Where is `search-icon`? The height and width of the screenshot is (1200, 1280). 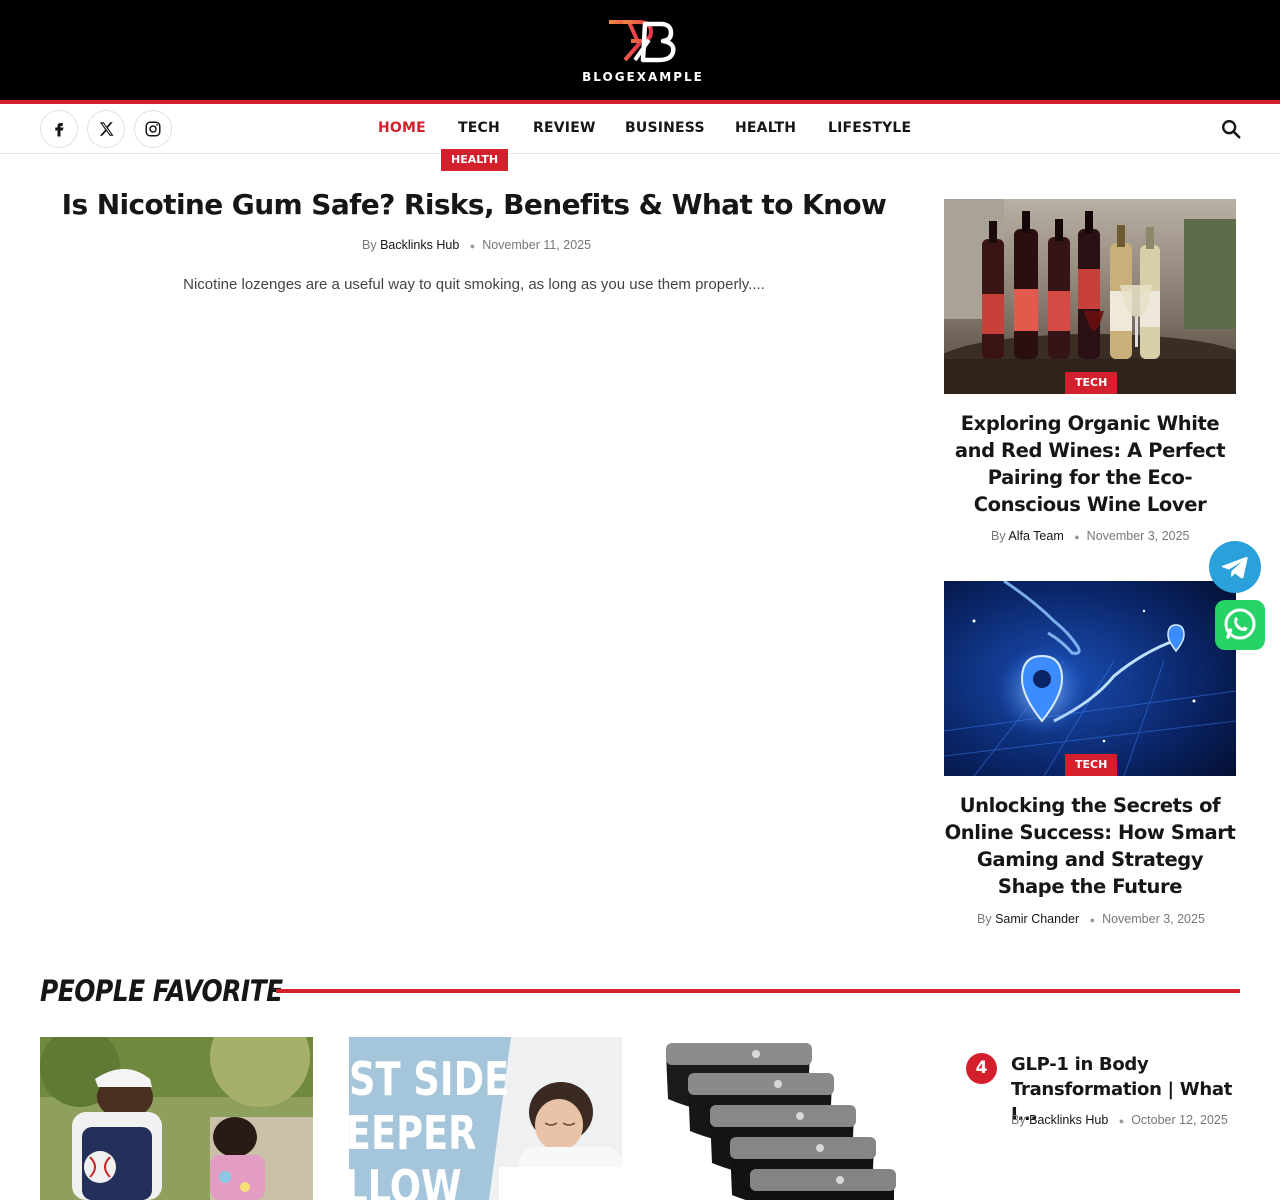
search-icon is located at coordinates (1231, 129).